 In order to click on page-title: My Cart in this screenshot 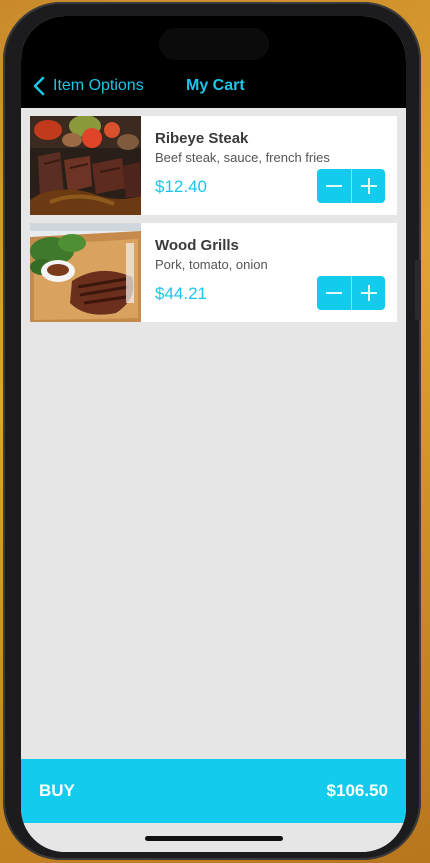, I will do `click(215, 85)`.